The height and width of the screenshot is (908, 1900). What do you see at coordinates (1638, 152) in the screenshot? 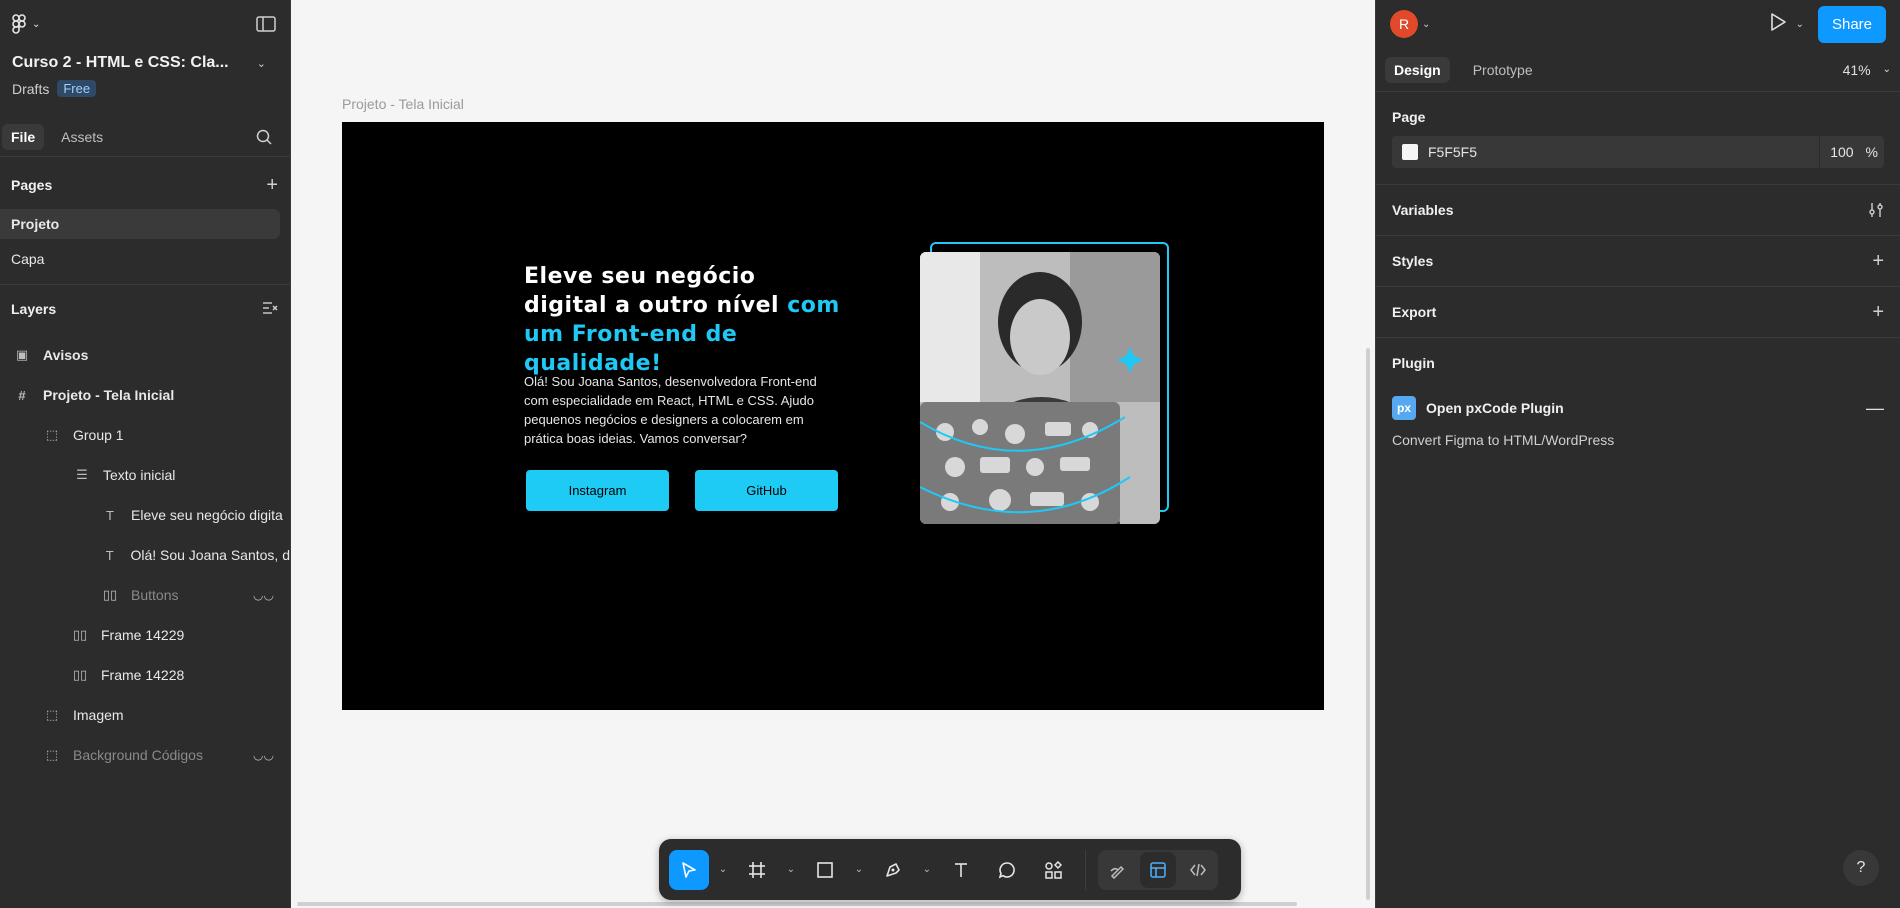
I see `page-color-field: F5F5F5 100 %` at bounding box center [1638, 152].